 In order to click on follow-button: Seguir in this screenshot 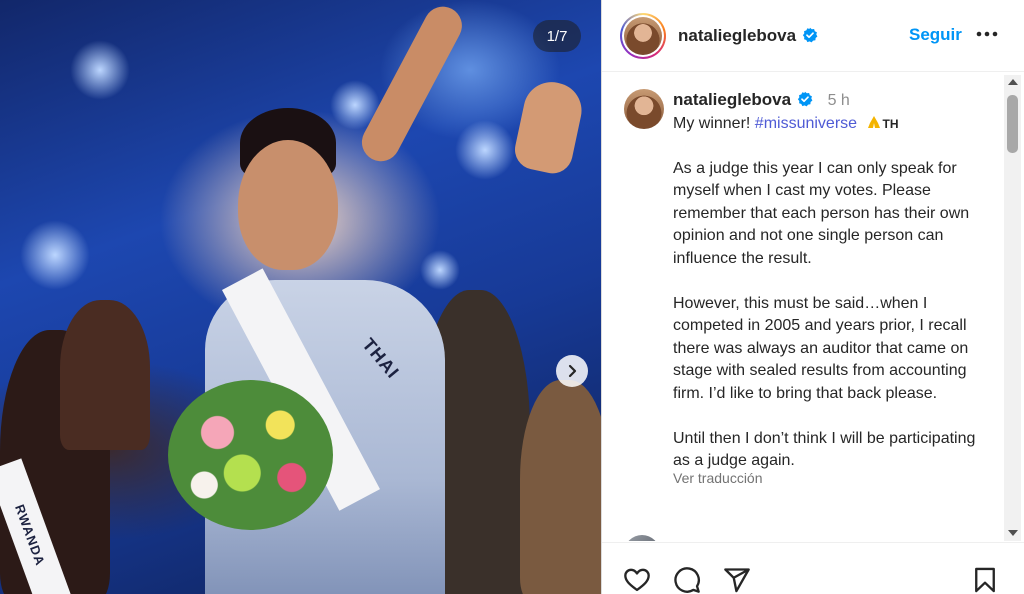, I will do `click(935, 35)`.